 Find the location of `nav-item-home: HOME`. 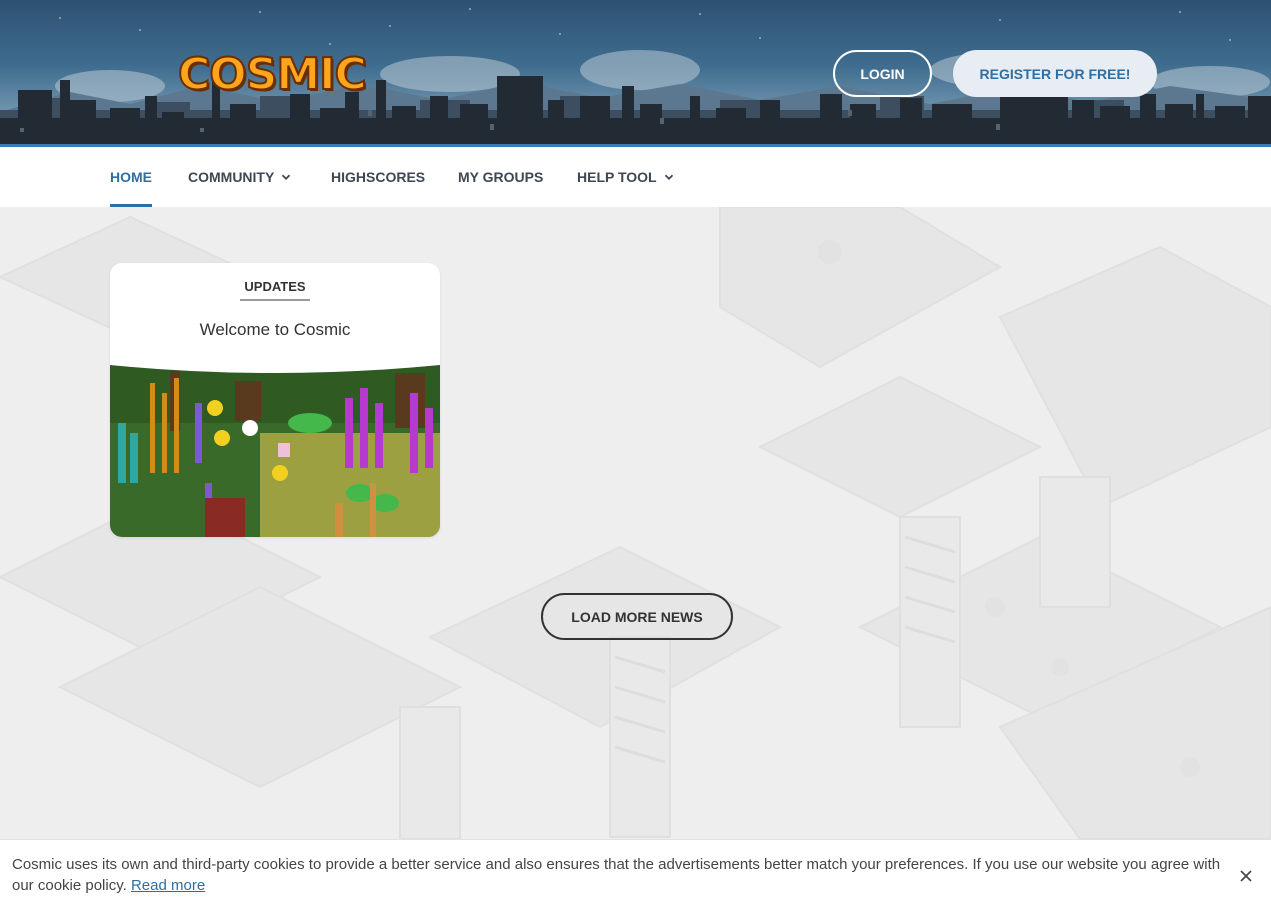

nav-item-home: HOME is located at coordinates (131, 177).